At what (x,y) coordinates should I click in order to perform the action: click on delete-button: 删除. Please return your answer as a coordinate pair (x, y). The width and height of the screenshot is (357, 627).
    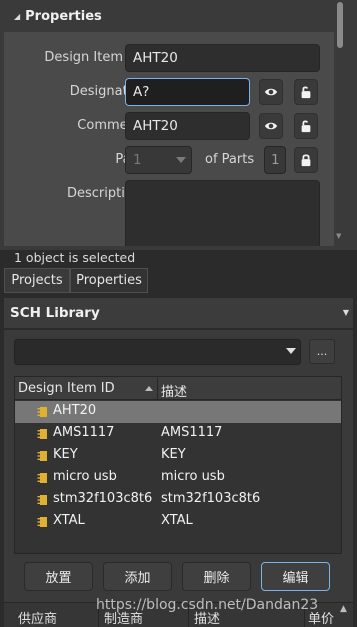
    Looking at the image, I should click on (216, 576).